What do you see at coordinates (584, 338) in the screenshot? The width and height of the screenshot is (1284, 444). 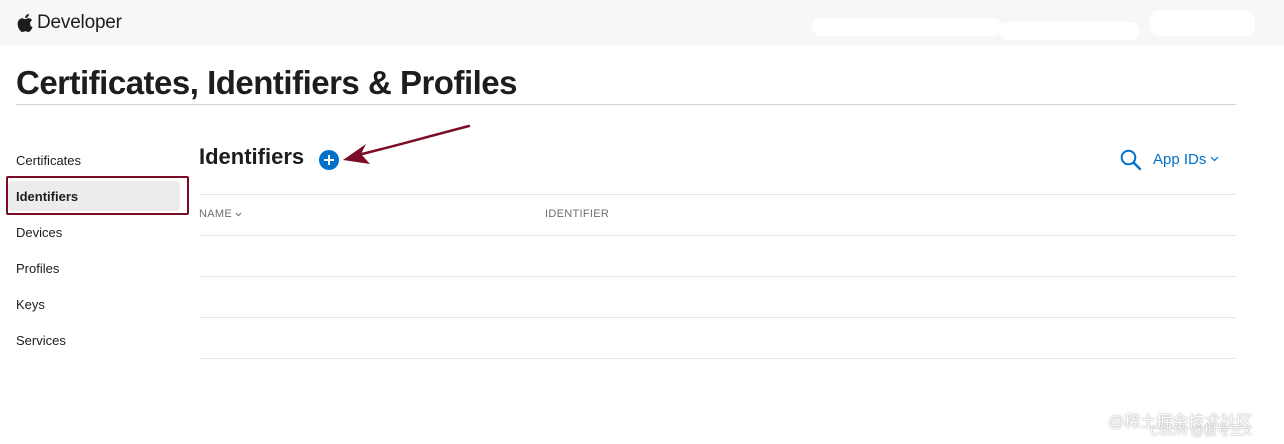 I see `cell-identifier: -` at bounding box center [584, 338].